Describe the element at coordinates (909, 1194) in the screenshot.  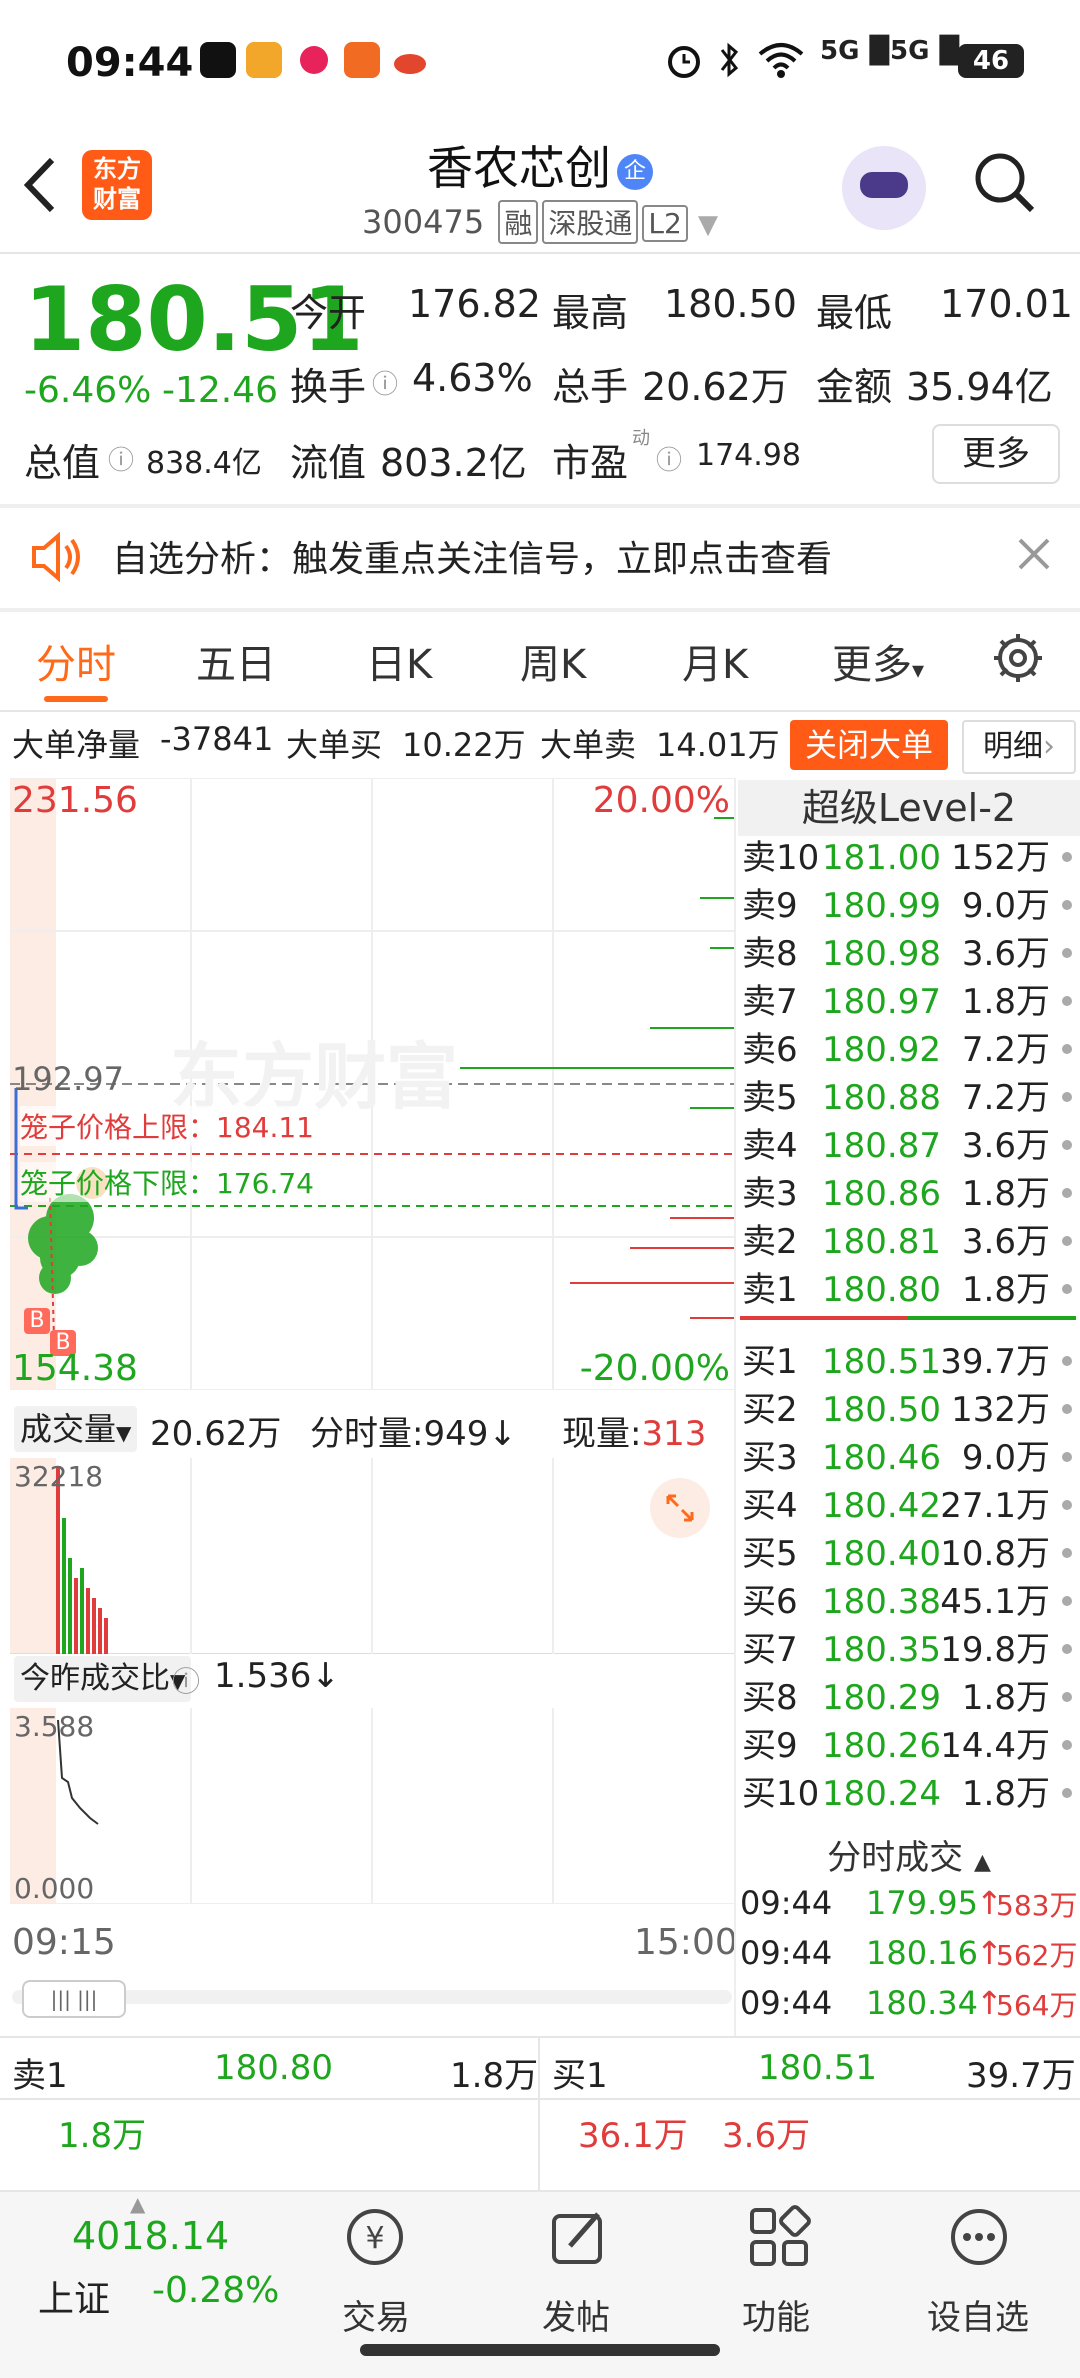
I see `ask-row: 卖3 180.86 1.8万` at that location.